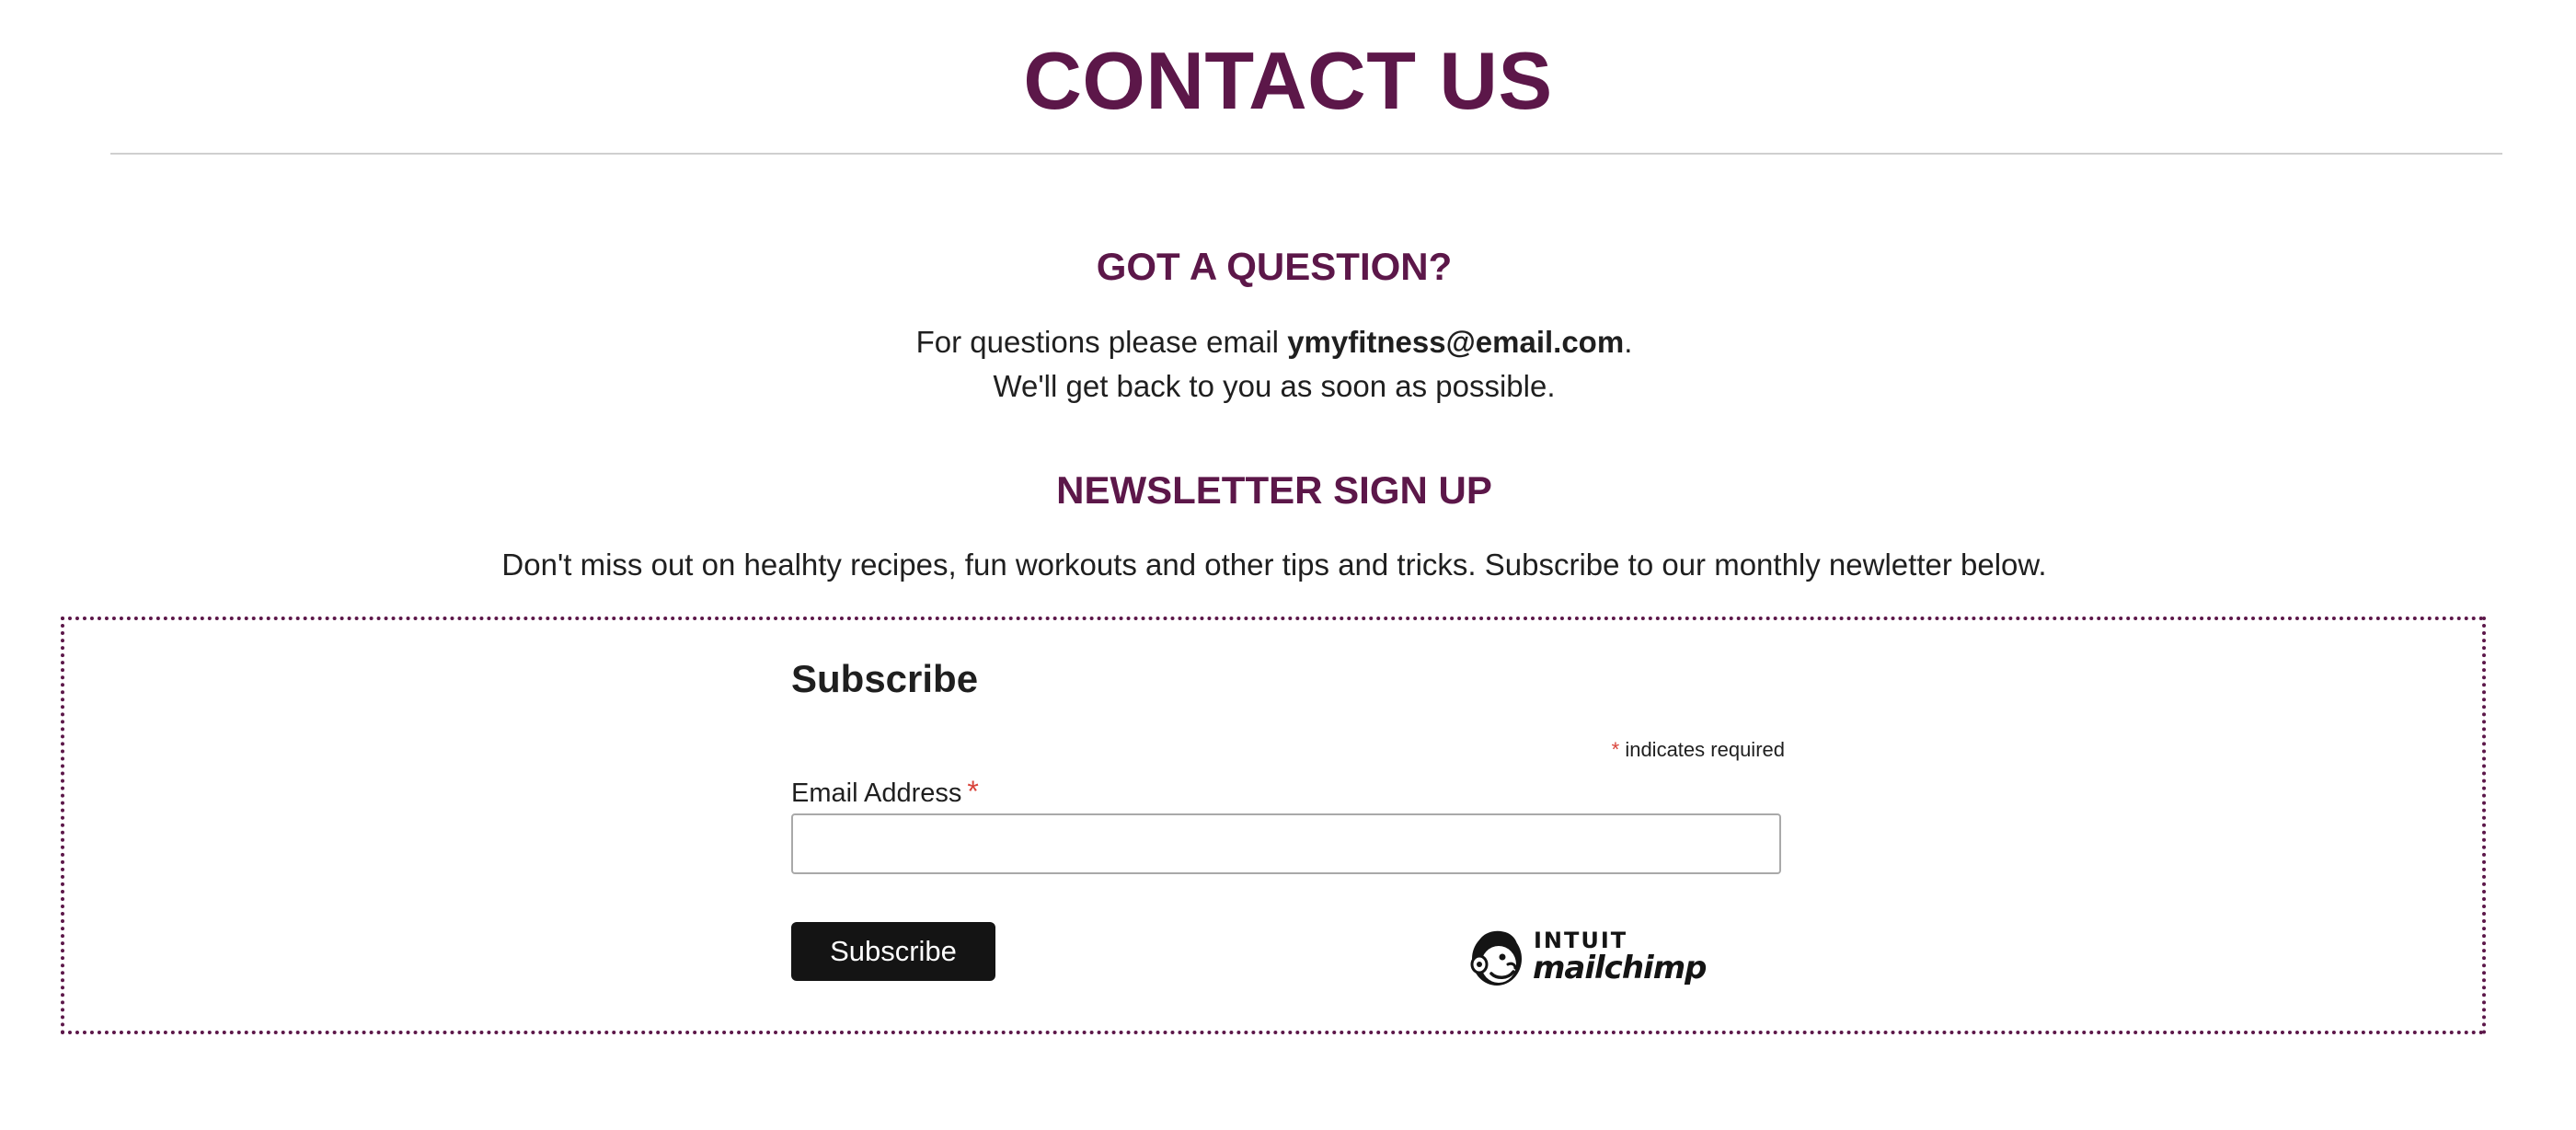  Describe the element at coordinates (1628, 342) in the screenshot. I see `question-contact-suffix: .` at that location.